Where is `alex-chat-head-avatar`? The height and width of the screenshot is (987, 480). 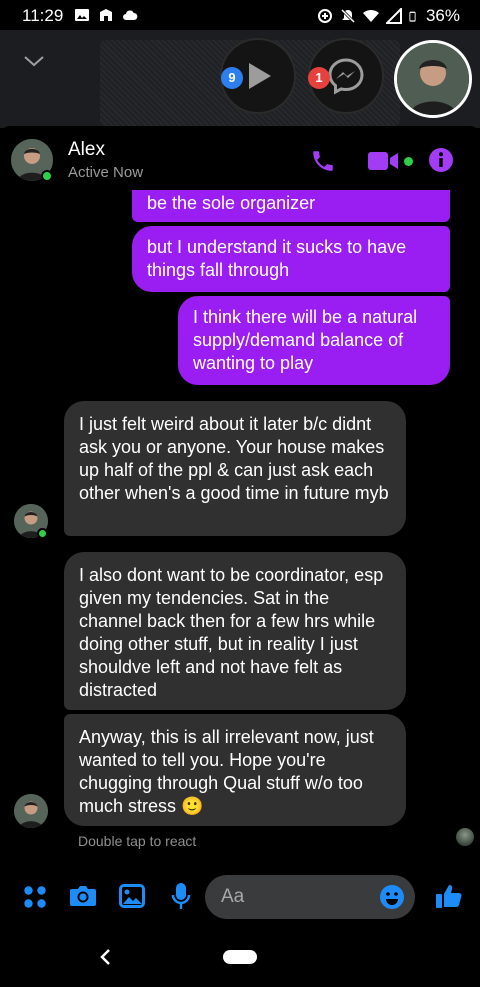
alex-chat-head-avatar is located at coordinates (433, 79).